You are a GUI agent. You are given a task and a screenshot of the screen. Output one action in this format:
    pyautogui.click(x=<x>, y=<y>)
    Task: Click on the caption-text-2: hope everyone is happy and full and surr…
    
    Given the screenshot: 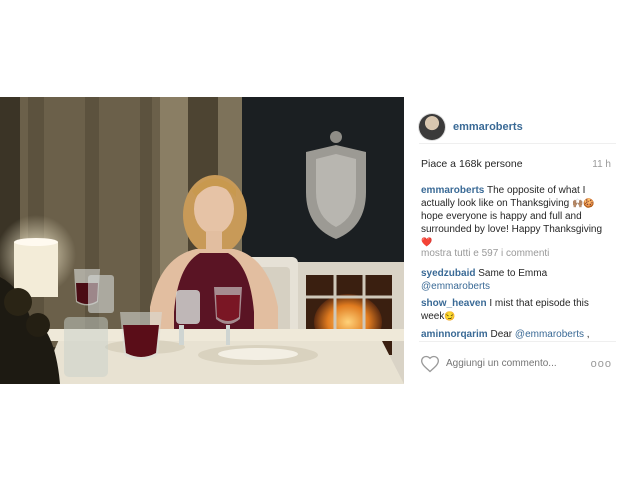 What is the action you would take?
    pyautogui.click(x=512, y=223)
    